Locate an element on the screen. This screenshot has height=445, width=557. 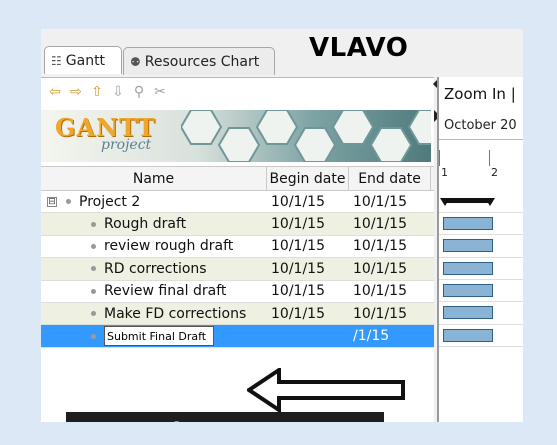
tab-resources-chart: ⚉ Resources Chart is located at coordinates (199, 61).